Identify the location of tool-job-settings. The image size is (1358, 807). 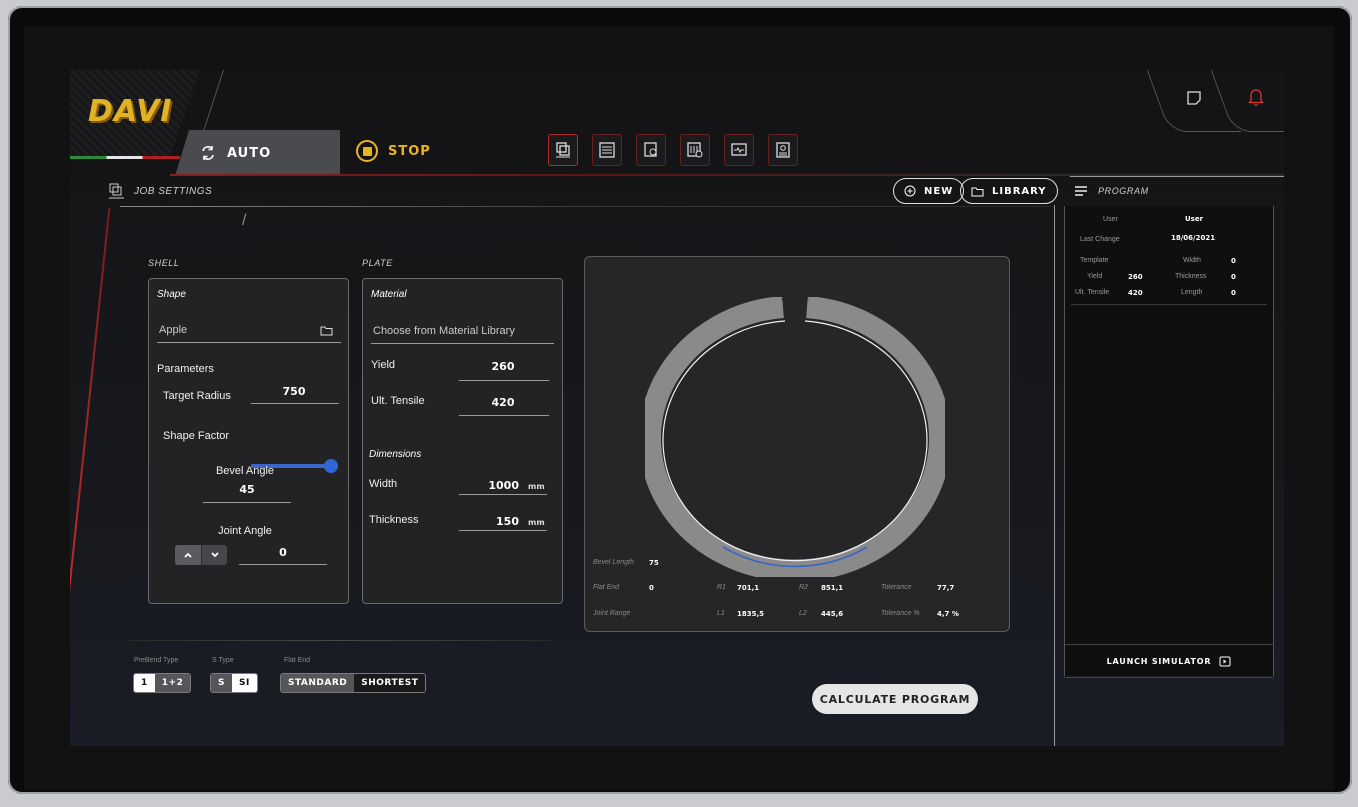
(563, 150).